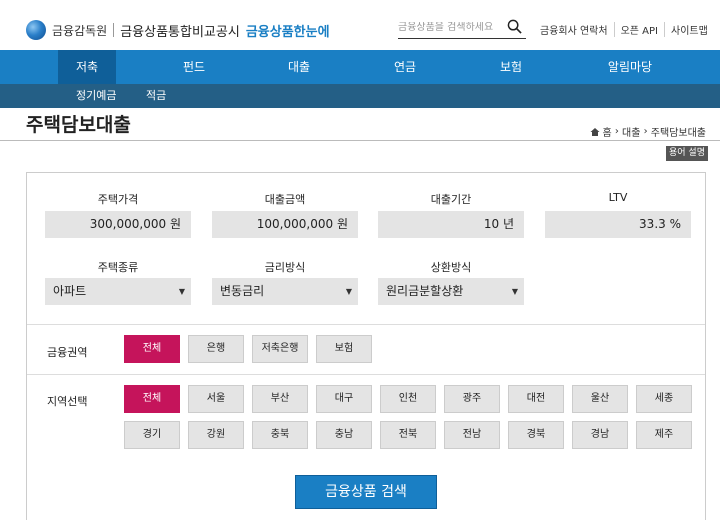  Describe the element at coordinates (450, 27) in the screenshot. I see `search-input` at that location.